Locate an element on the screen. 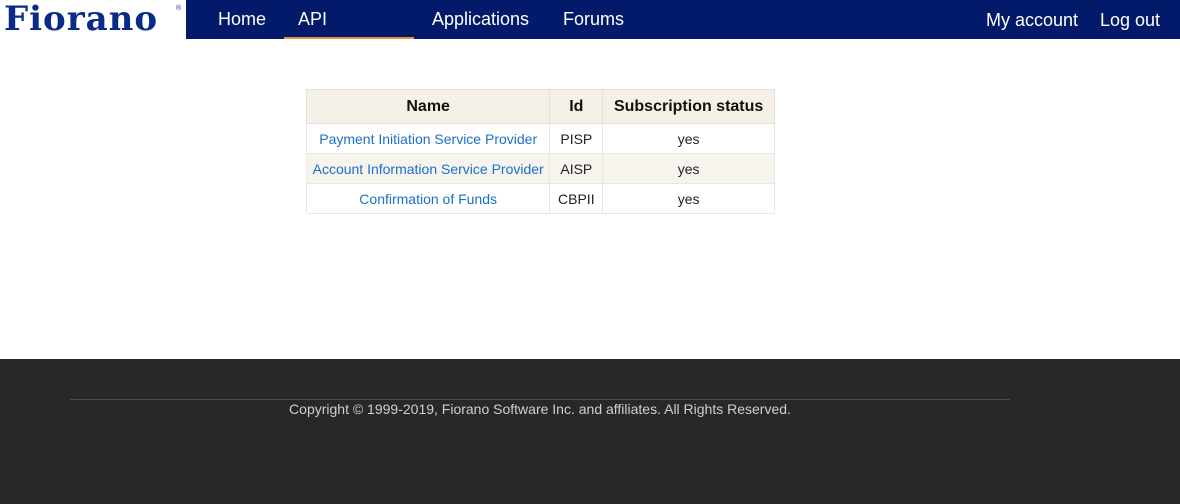 The height and width of the screenshot is (504, 1180). api-product-link: Payment Initiation Service Provider is located at coordinates (428, 139).